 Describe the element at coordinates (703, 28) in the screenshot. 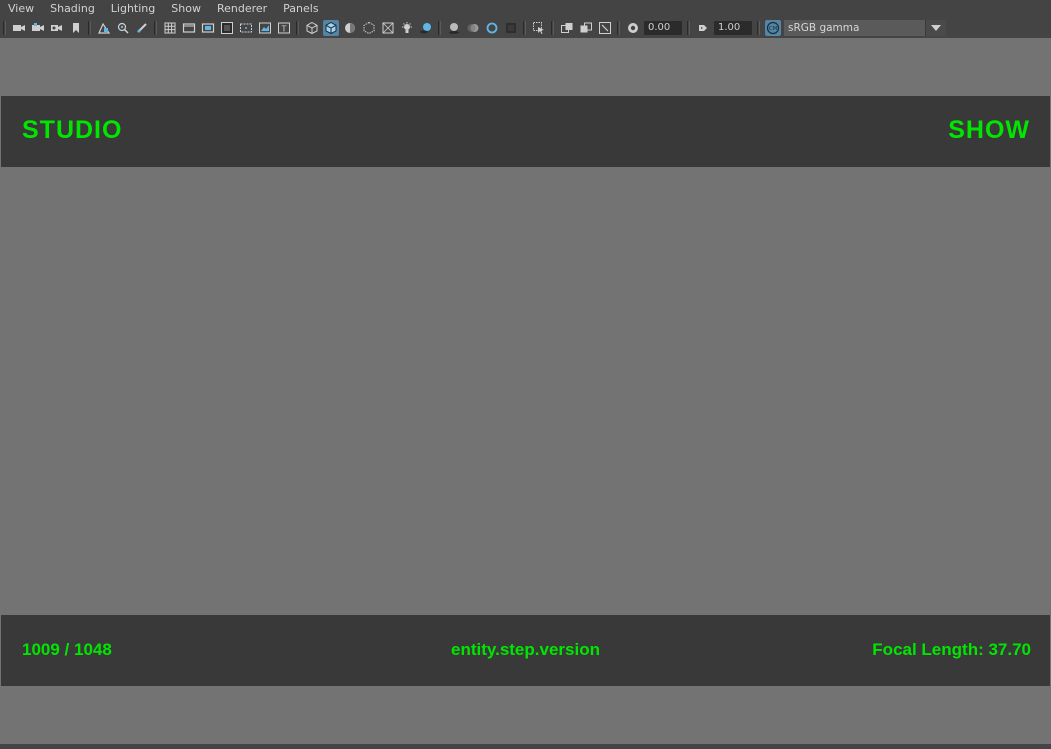

I see `gamma-icon` at that location.